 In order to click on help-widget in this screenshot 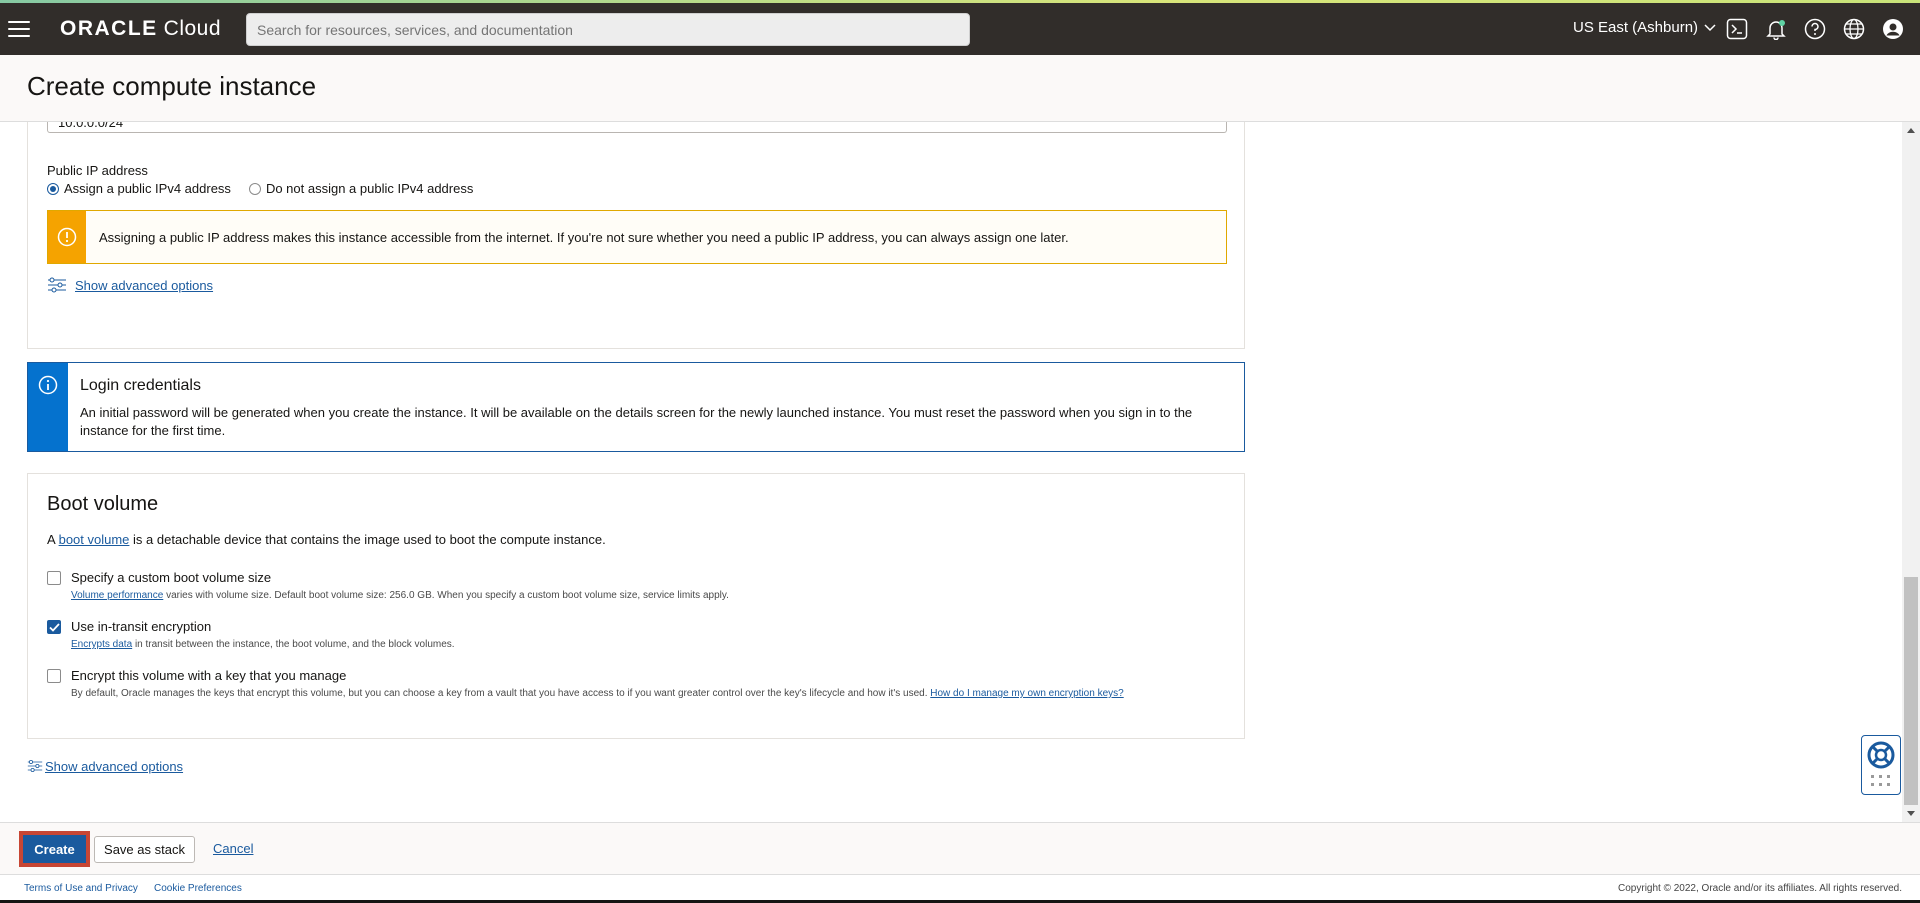, I will do `click(1881, 765)`.